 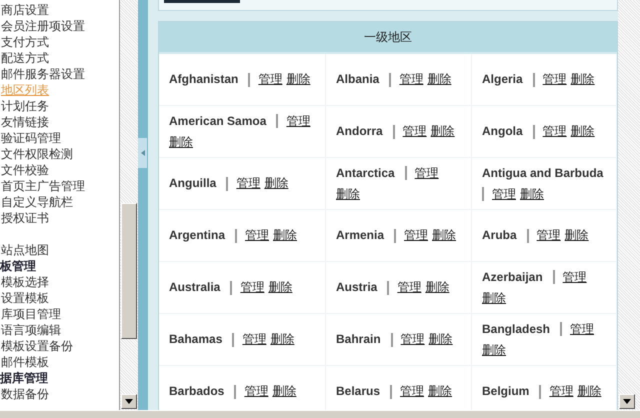 What do you see at coordinates (24, 218) in the screenshot?
I see `menu-item: 授权证书` at bounding box center [24, 218].